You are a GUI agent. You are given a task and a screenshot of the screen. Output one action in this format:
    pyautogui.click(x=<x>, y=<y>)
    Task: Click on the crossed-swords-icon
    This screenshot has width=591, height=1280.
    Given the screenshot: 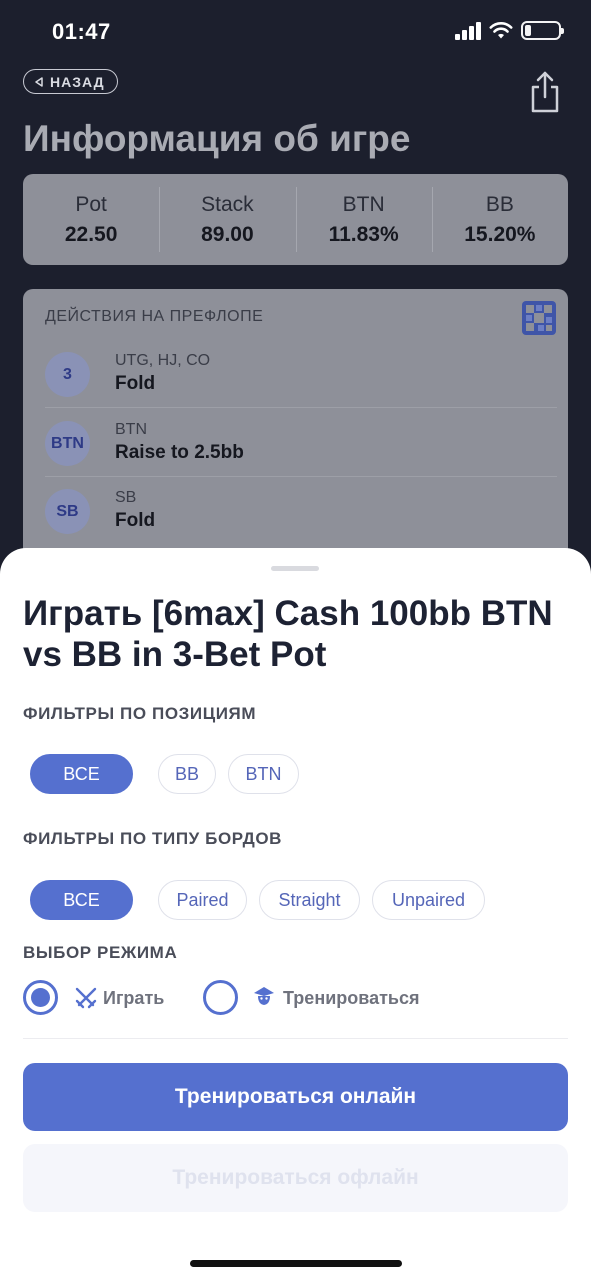 What is the action you would take?
    pyautogui.click(x=86, y=998)
    